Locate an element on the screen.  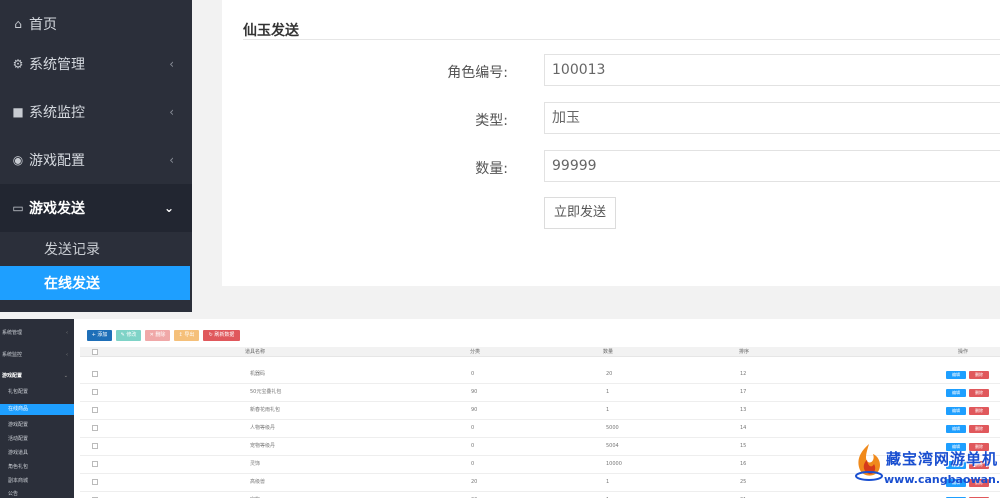
sidebar-item-system-monitor: ■ 系统监控 ‹ is located at coordinates (96, 112).